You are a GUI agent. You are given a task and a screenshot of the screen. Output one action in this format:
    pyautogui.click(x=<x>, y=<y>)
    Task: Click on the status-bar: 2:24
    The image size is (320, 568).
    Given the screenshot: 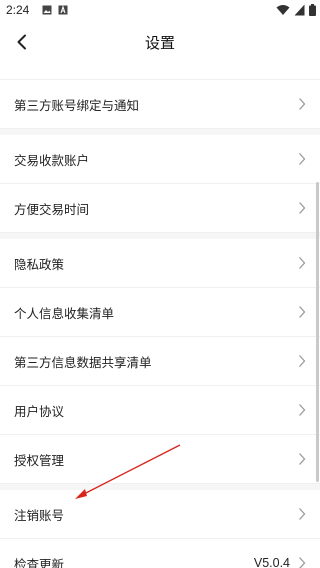 What is the action you would take?
    pyautogui.click(x=160, y=11)
    